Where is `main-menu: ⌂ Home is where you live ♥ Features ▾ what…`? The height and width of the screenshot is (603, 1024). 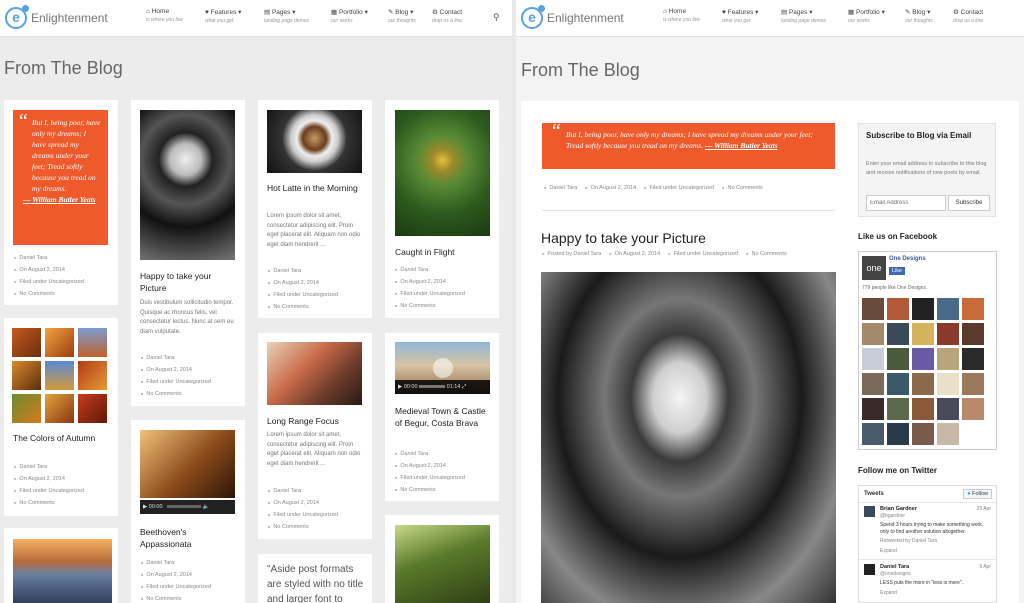 main-menu: ⌂ Home is where you live ♥ Features ▾ what… is located at coordinates (833, 16).